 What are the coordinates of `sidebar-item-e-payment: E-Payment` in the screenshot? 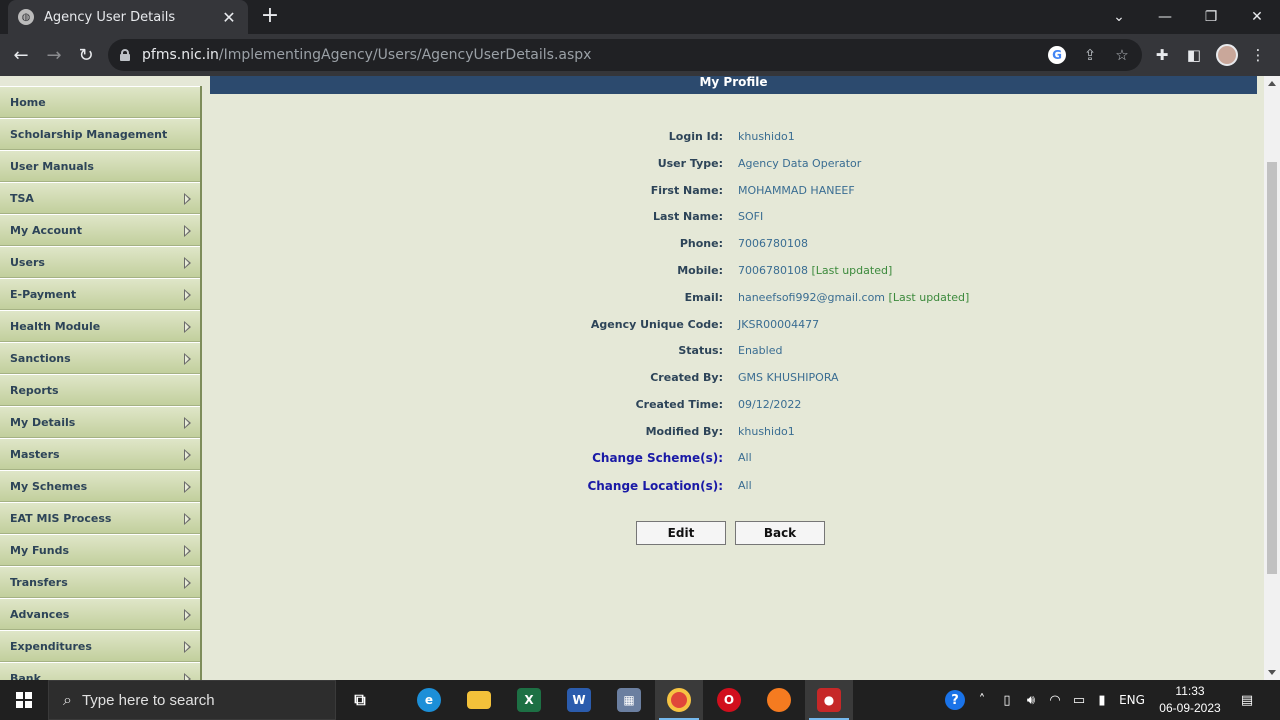 It's located at (100, 294).